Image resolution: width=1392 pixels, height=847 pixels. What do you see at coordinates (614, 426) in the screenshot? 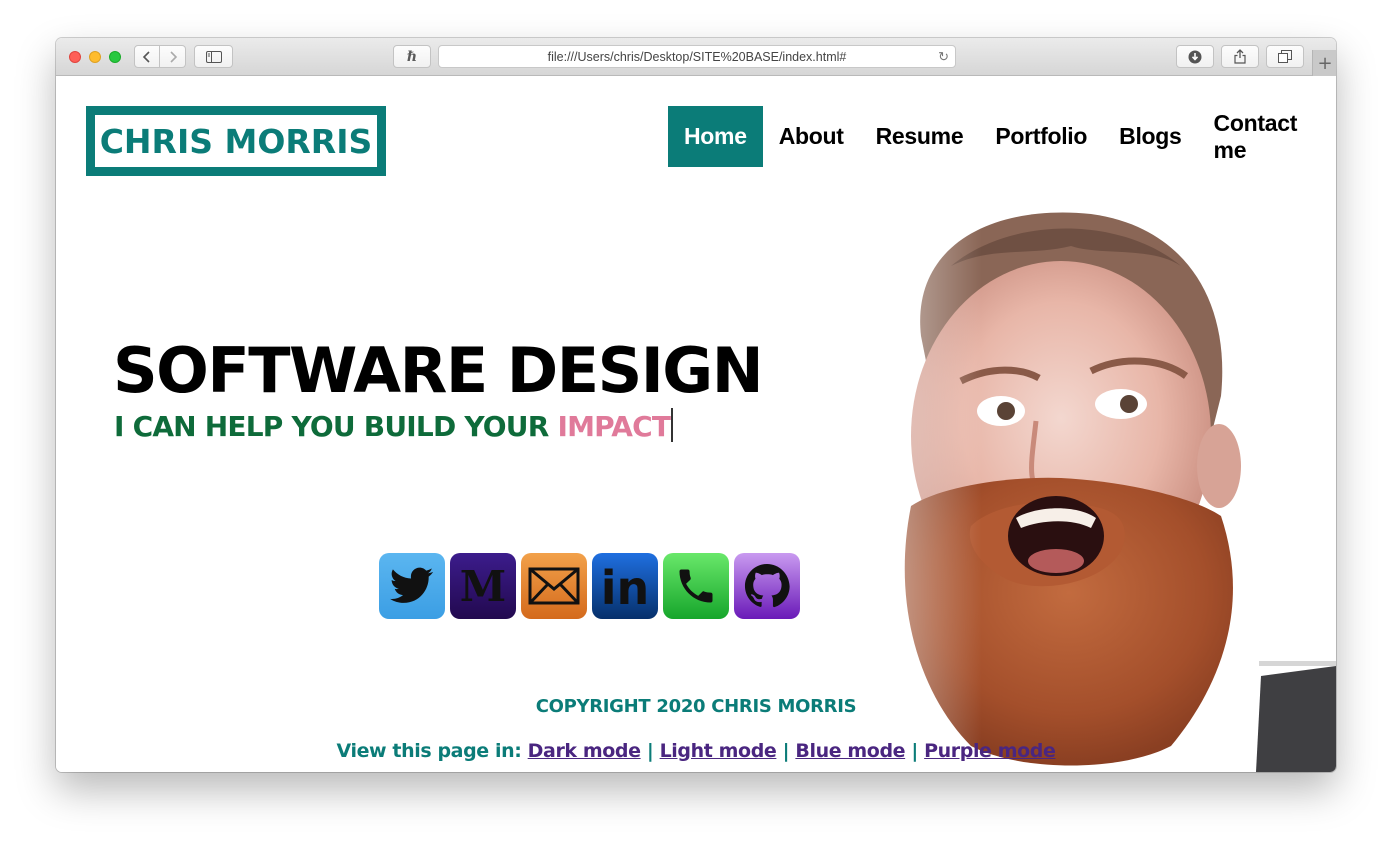
I see `tagline-highlight: impact` at bounding box center [614, 426].